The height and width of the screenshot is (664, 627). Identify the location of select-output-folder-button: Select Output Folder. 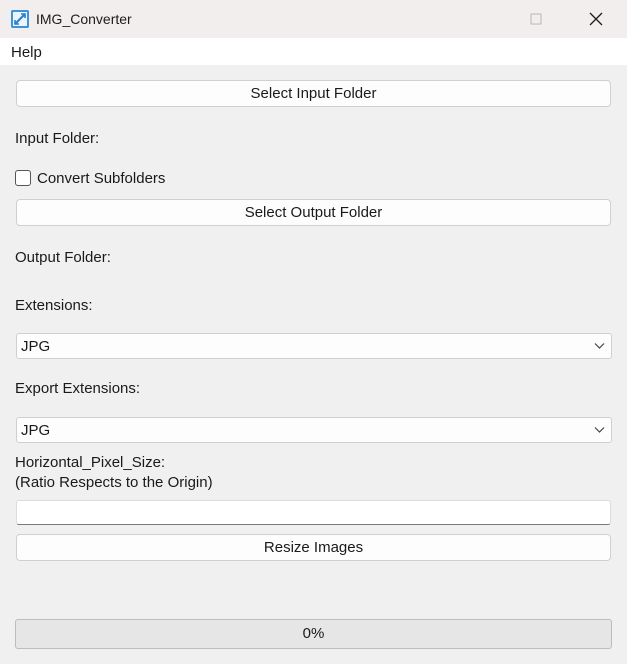
(313, 212).